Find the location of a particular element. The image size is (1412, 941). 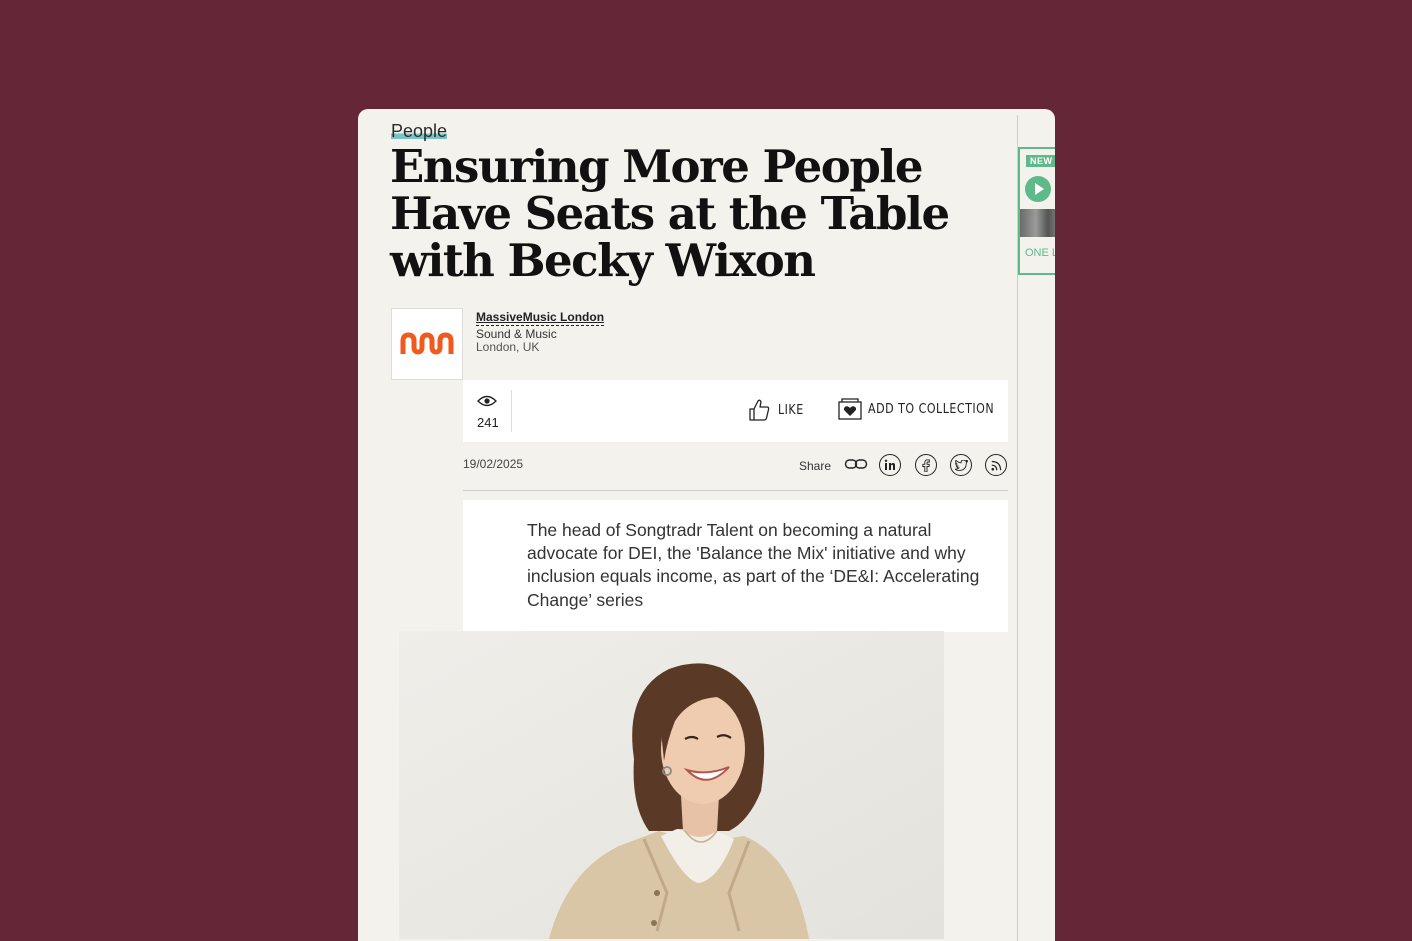

link-icon is located at coordinates (856, 464).